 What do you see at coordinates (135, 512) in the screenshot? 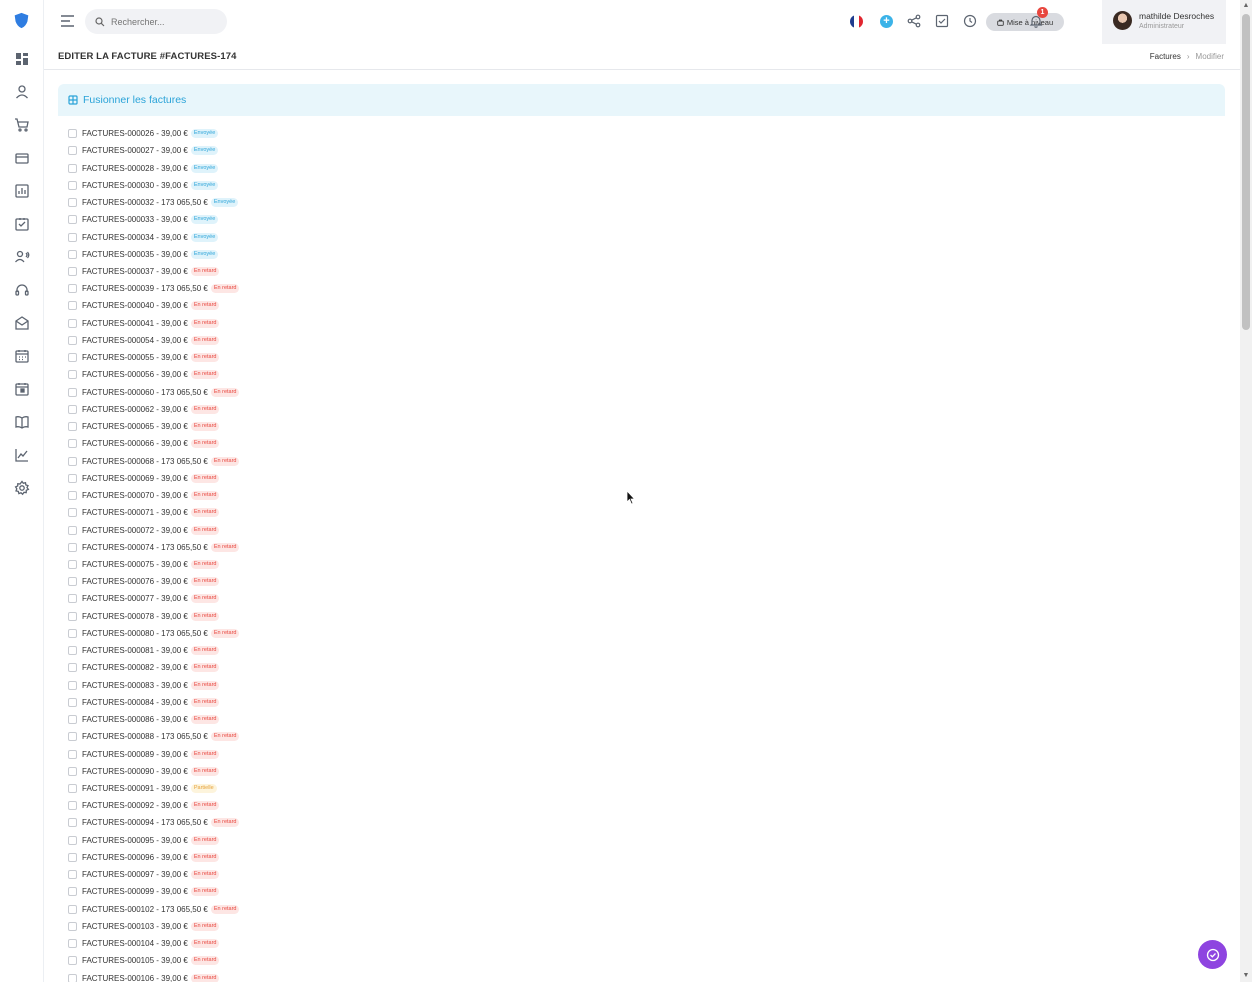
I see `invoice-label: FACTURES-000071 - 39,00 €` at bounding box center [135, 512].